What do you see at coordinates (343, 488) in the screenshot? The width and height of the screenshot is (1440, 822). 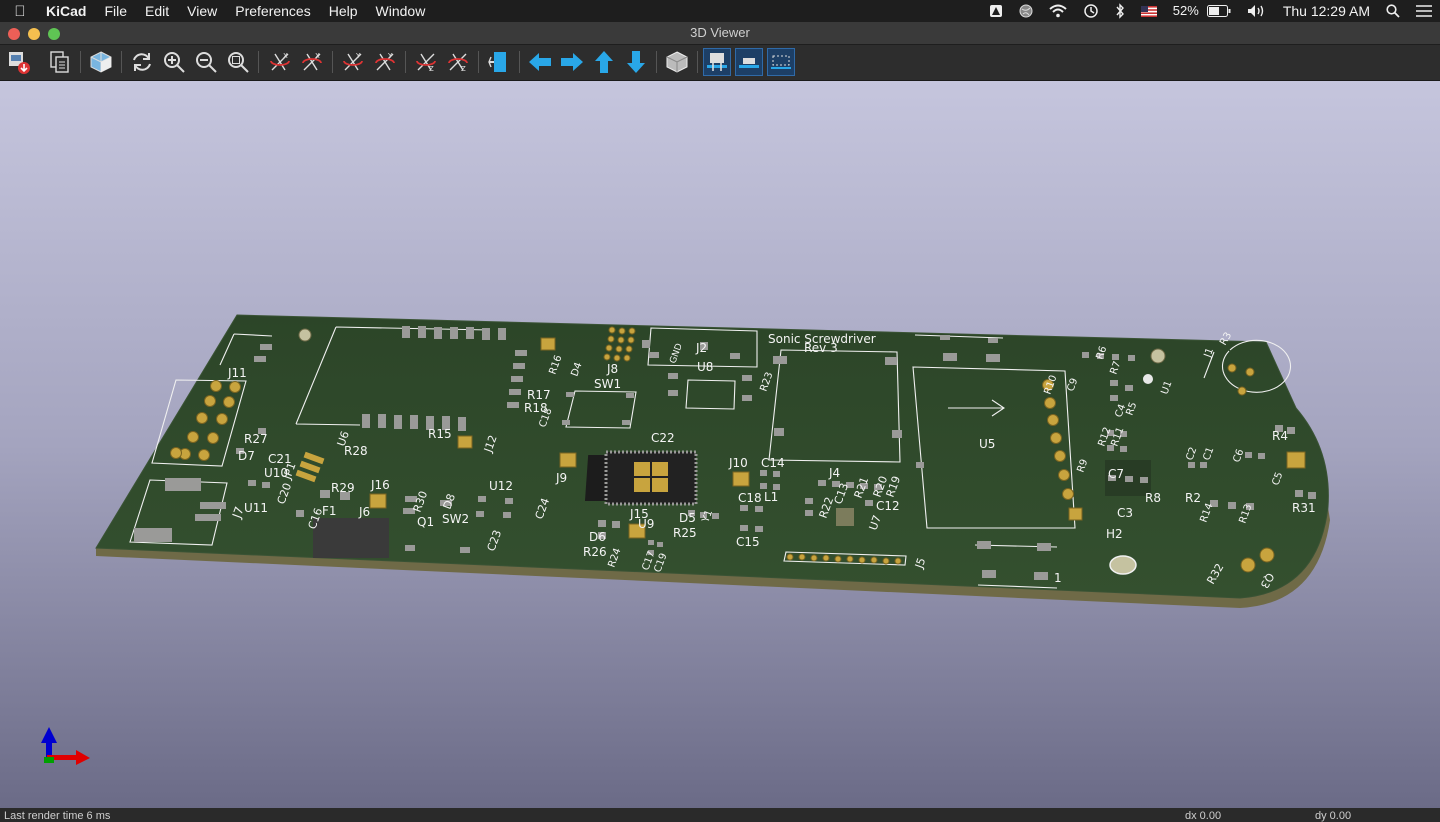 I see `ref-r29: R29` at bounding box center [343, 488].